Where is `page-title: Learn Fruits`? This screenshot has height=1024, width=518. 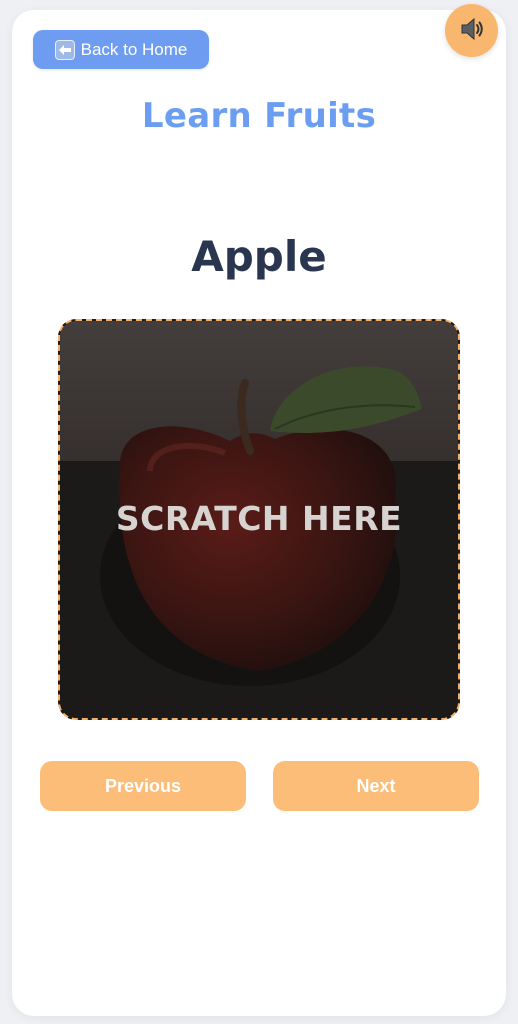
page-title: Learn Fruits is located at coordinates (259, 116).